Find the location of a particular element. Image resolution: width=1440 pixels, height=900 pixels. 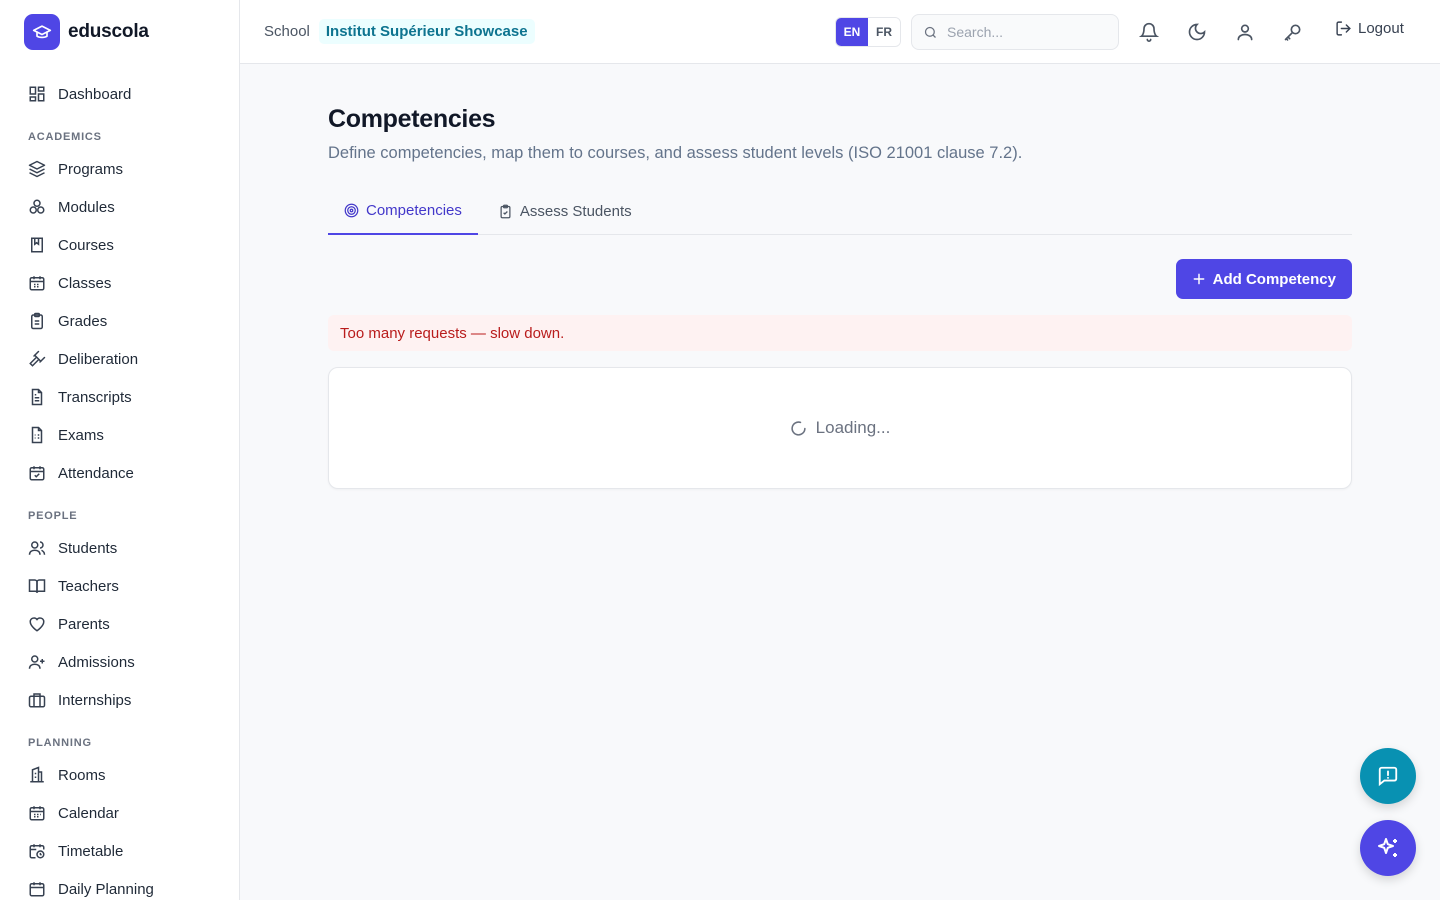

book-open-icon is located at coordinates (37, 586).